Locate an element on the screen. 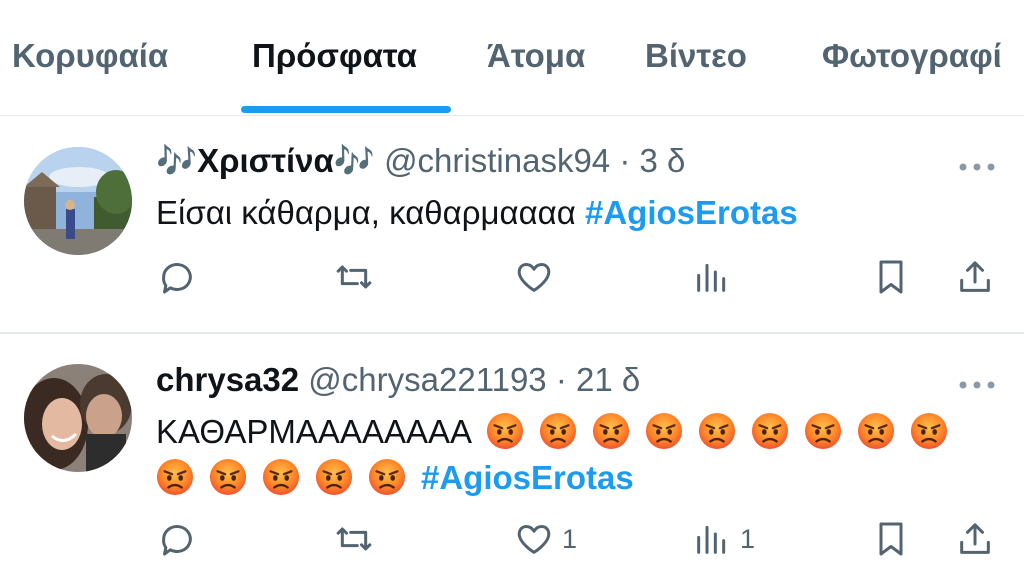  views-button is located at coordinates (716, 277).